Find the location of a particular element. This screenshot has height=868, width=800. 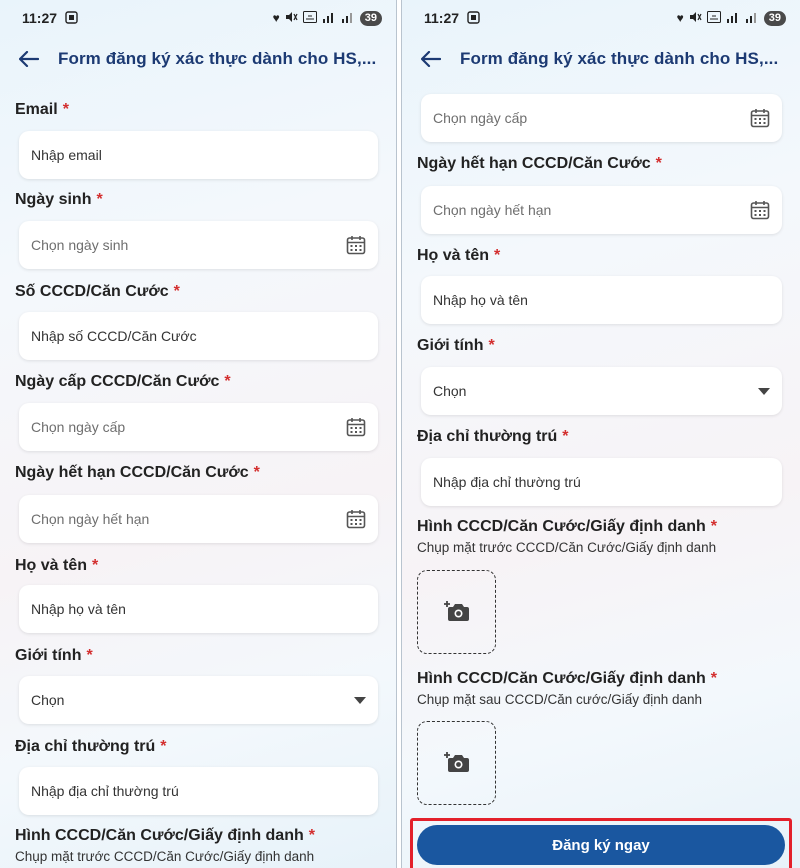

dob-field: Chọn ngày sinh is located at coordinates (198, 245).